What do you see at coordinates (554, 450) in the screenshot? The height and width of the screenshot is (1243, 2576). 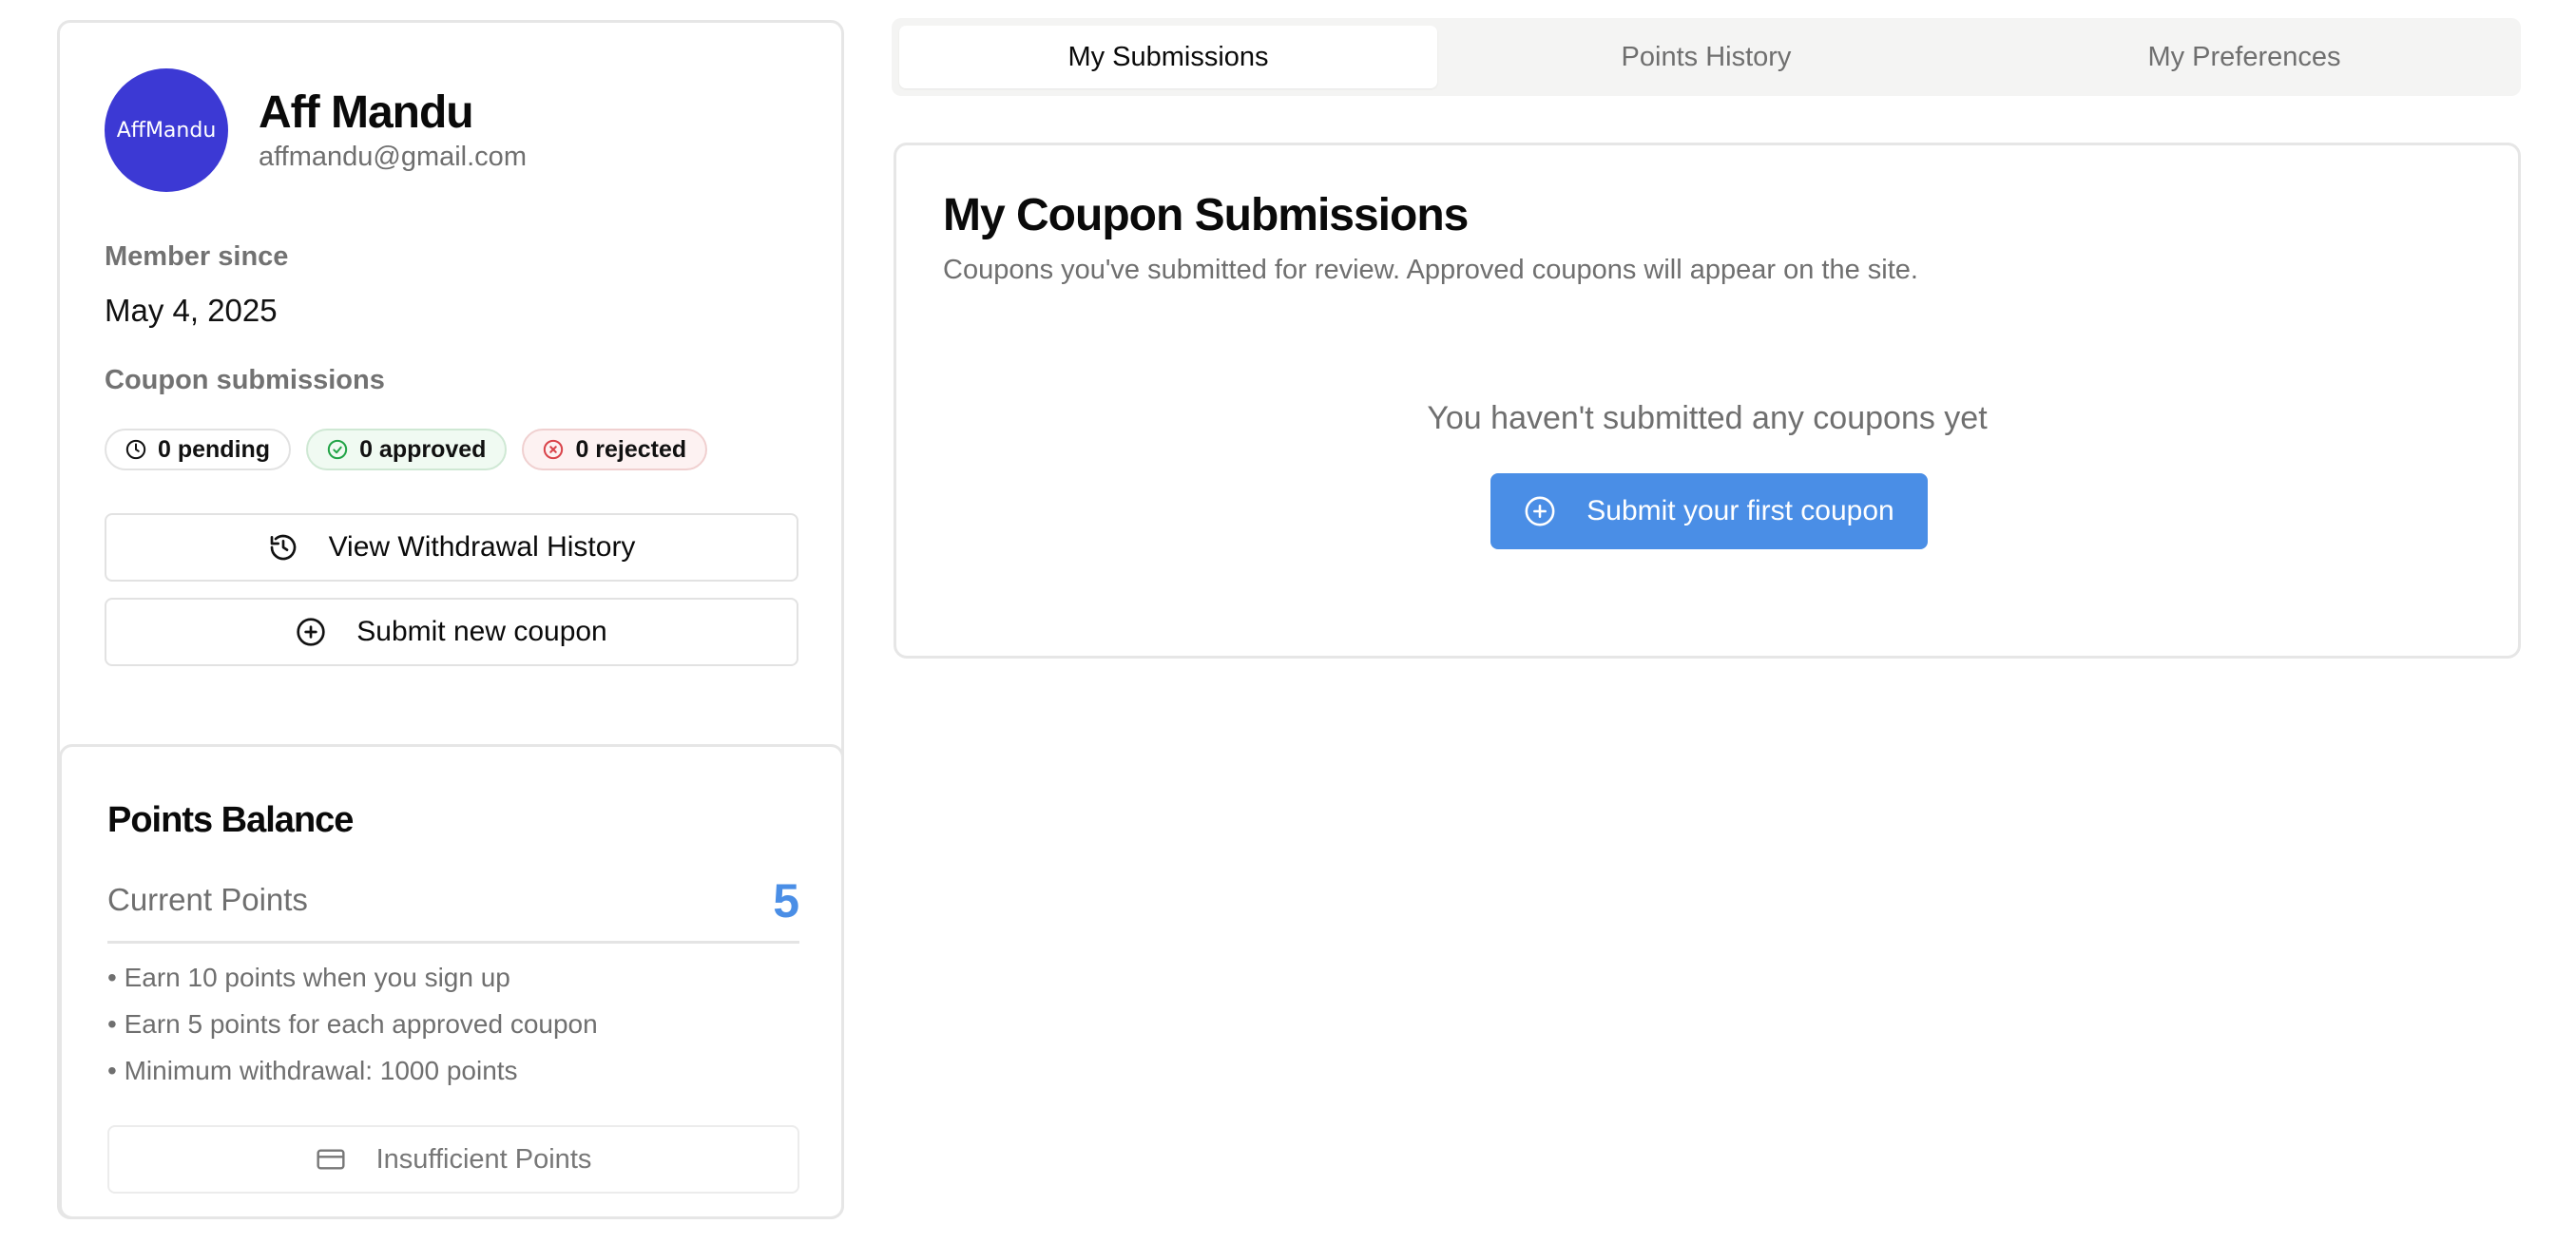 I see `x-circle-icon` at bounding box center [554, 450].